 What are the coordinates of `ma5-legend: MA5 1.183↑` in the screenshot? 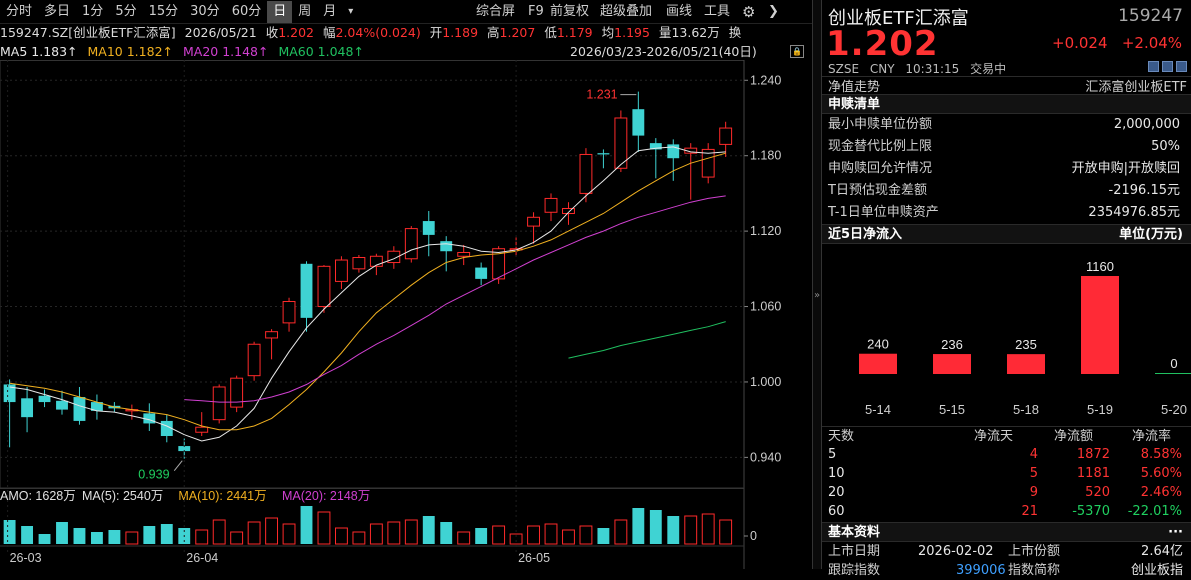 It's located at (39, 51).